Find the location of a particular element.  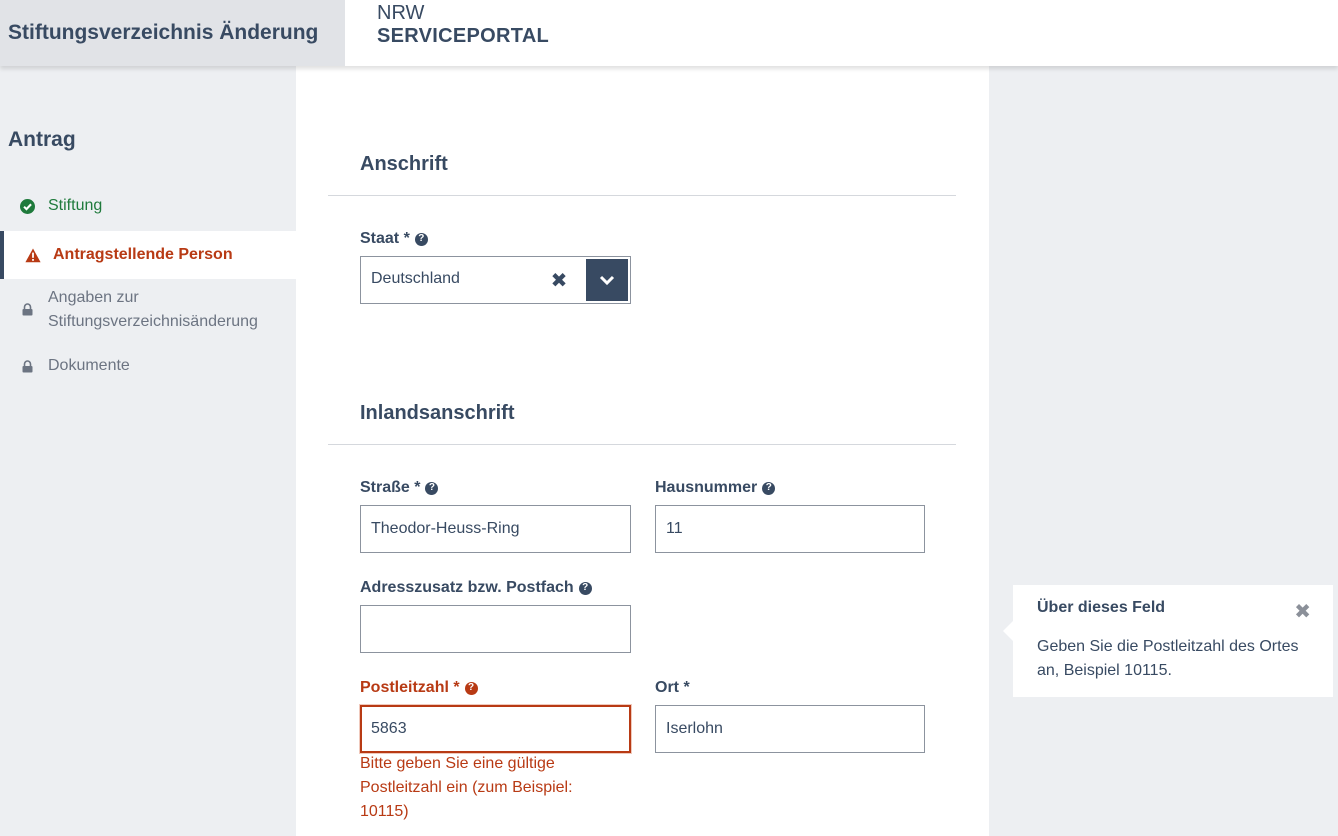

section-title-anschrift: Anschrift is located at coordinates (404, 164).